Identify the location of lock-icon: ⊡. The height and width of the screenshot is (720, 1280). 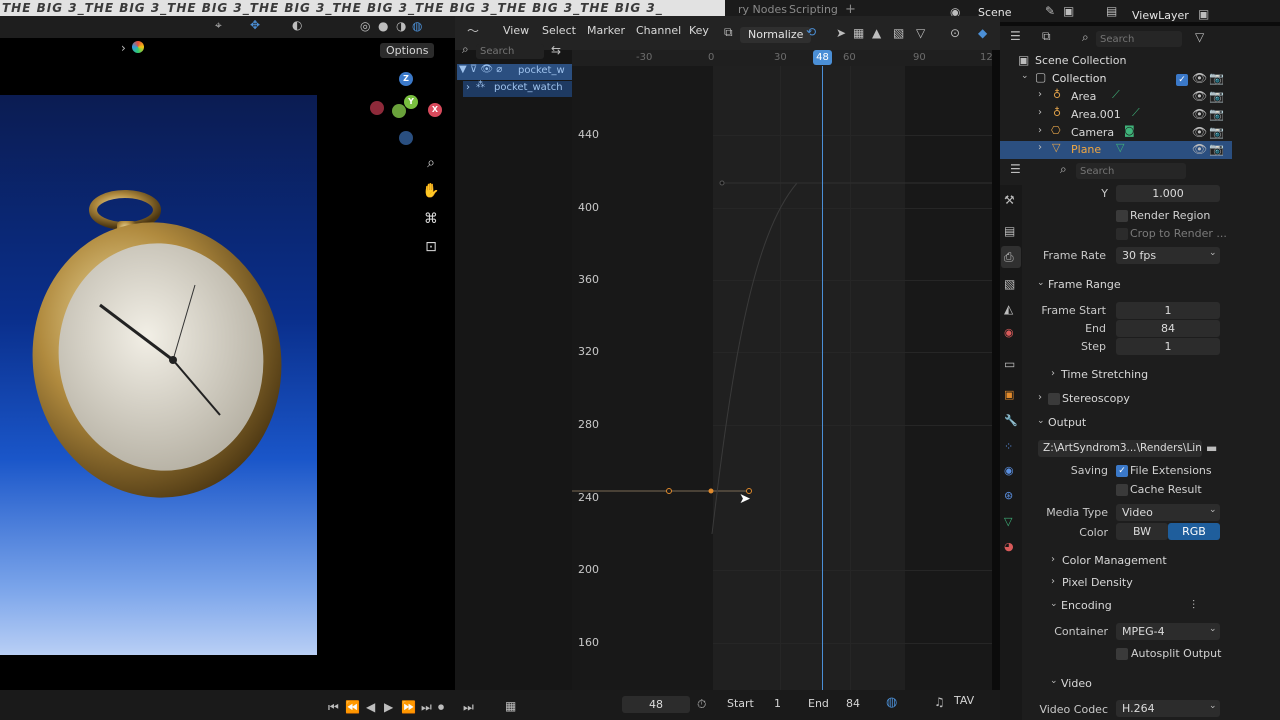
(431, 247).